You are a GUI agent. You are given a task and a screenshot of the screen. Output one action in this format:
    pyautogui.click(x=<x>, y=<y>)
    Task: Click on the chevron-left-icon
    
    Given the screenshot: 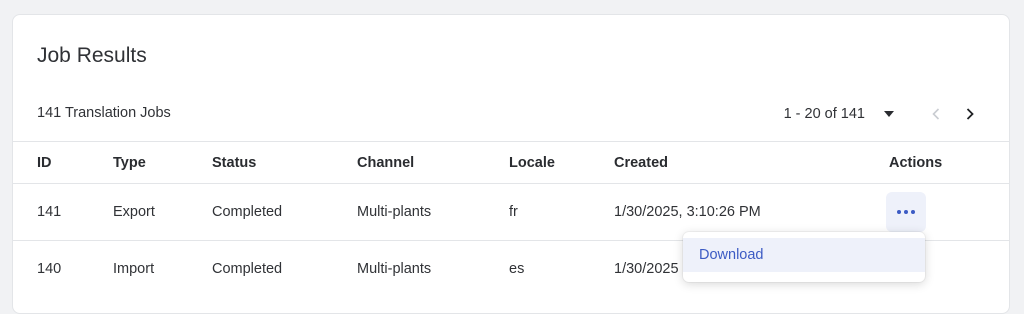 What is the action you would take?
    pyautogui.click(x=936, y=114)
    